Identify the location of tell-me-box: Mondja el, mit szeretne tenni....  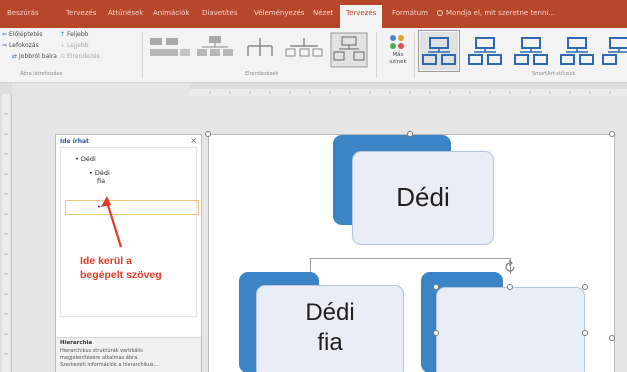
(496, 13).